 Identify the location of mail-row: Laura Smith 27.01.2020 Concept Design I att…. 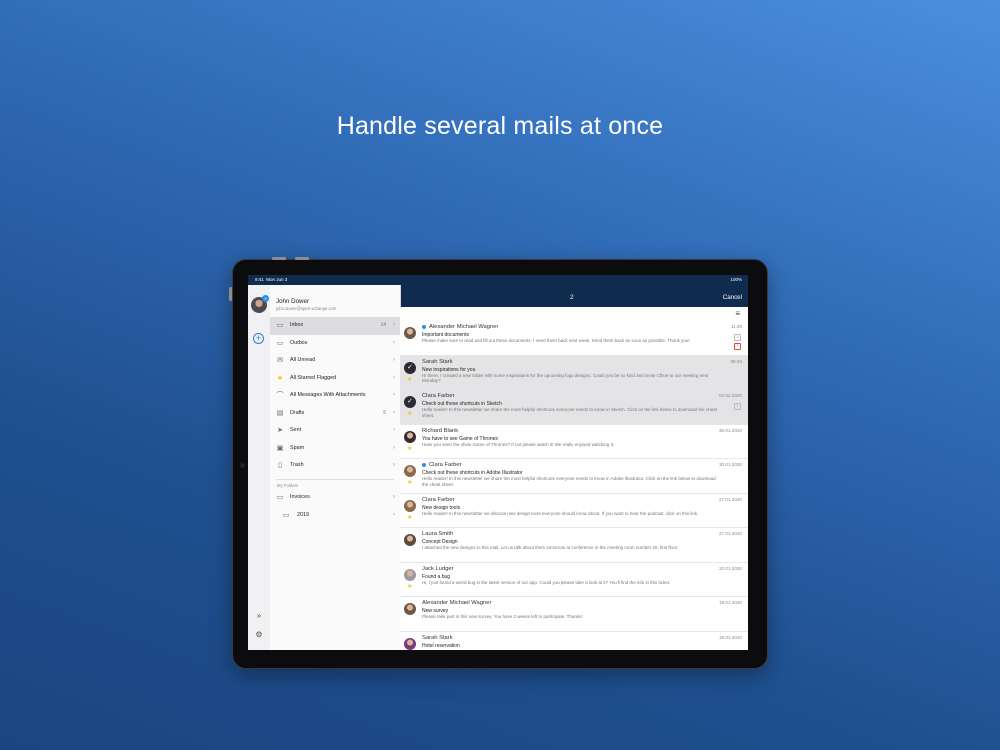
(574, 545).